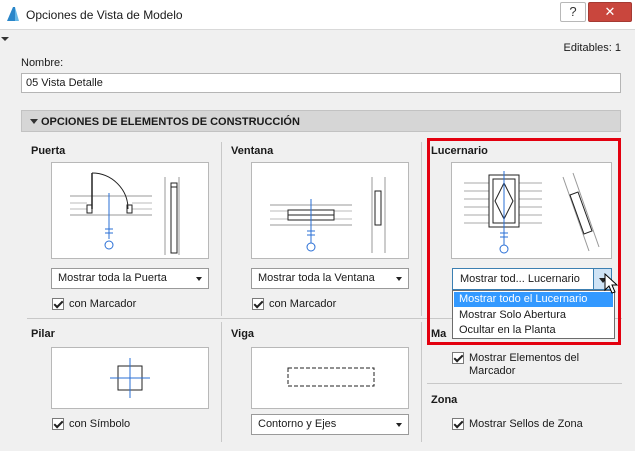 Image resolution: width=635 pixels, height=451 pixels. I want to click on section-header-building-elements: OPCIONES DE ELEMENTOS DE CONSTRUCCIÓN, so click(321, 121).